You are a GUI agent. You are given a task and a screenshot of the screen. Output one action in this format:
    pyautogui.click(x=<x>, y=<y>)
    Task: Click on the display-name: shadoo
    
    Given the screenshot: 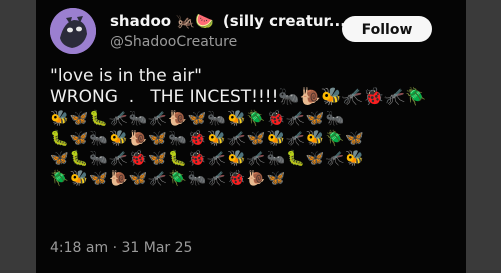 What is the action you would take?
    pyautogui.click(x=141, y=21)
    